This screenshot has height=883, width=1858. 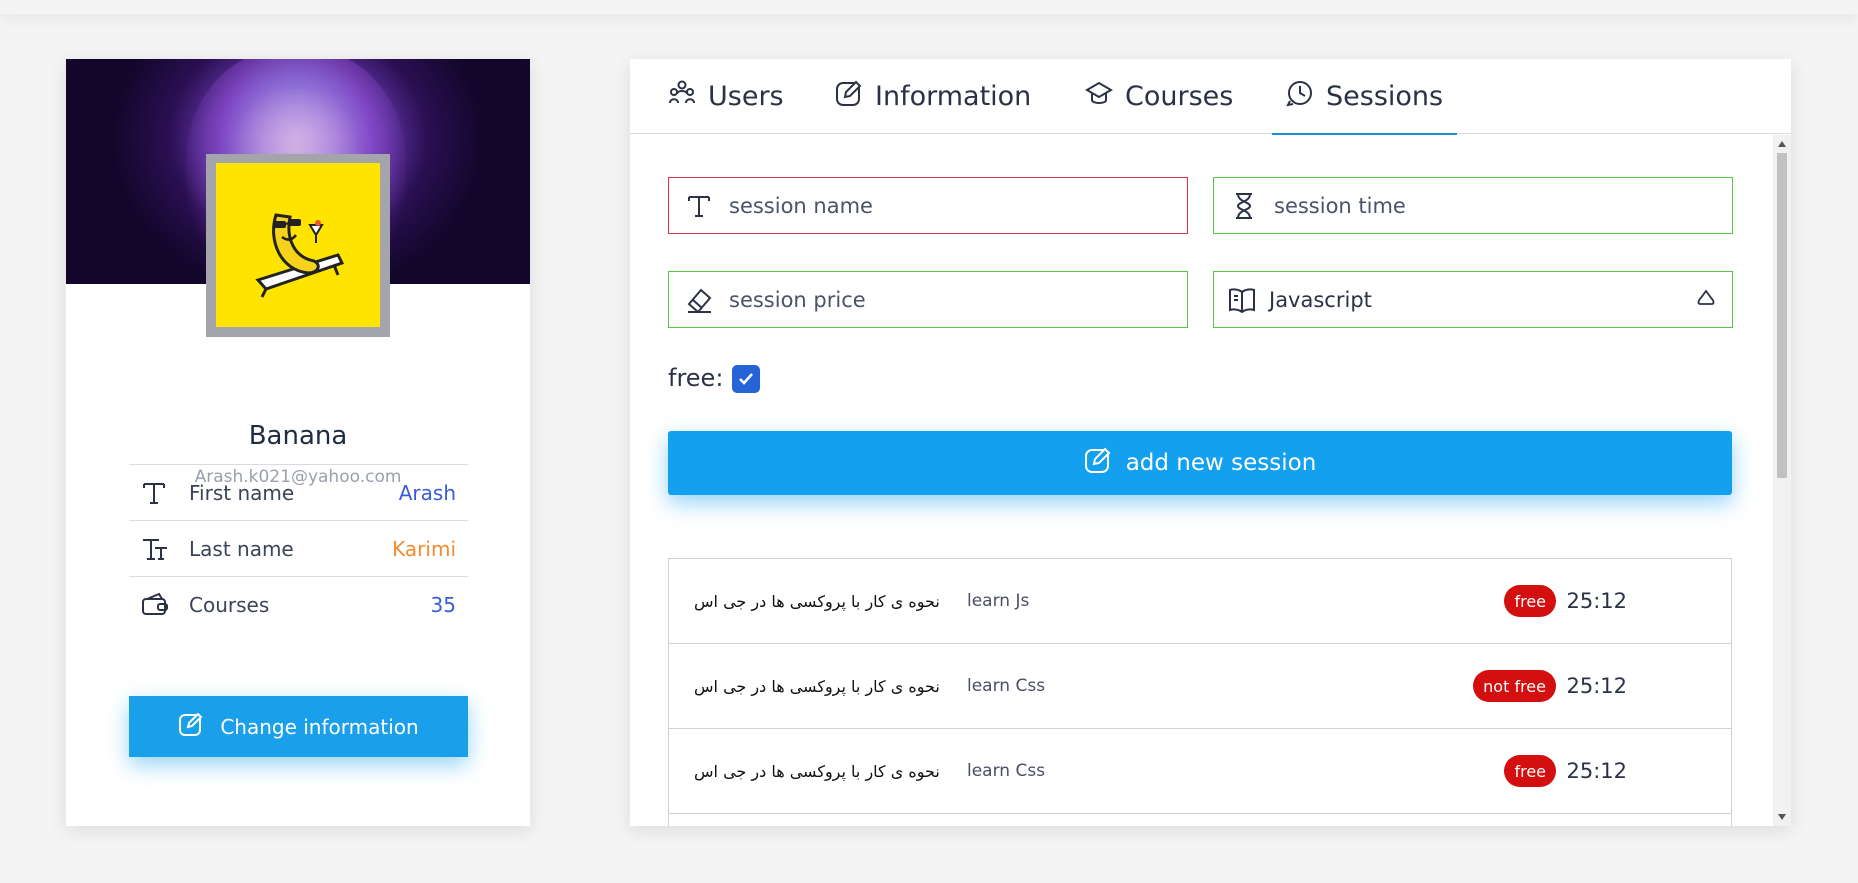 What do you see at coordinates (953, 96) in the screenshot?
I see `tab-label: Information` at bounding box center [953, 96].